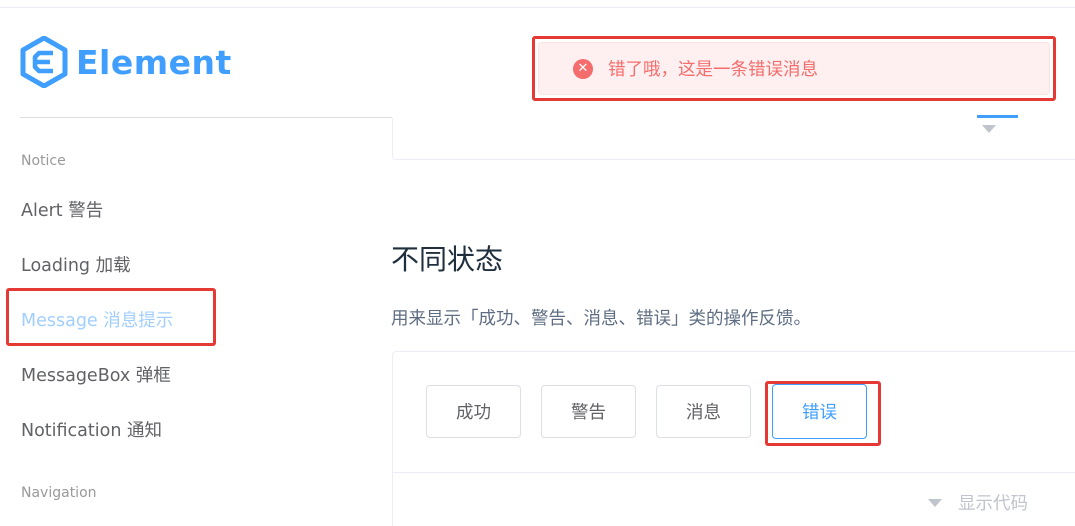 Image resolution: width=1075 pixels, height=526 pixels. Describe the element at coordinates (44, 62) in the screenshot. I see `element-logo-icon` at that location.